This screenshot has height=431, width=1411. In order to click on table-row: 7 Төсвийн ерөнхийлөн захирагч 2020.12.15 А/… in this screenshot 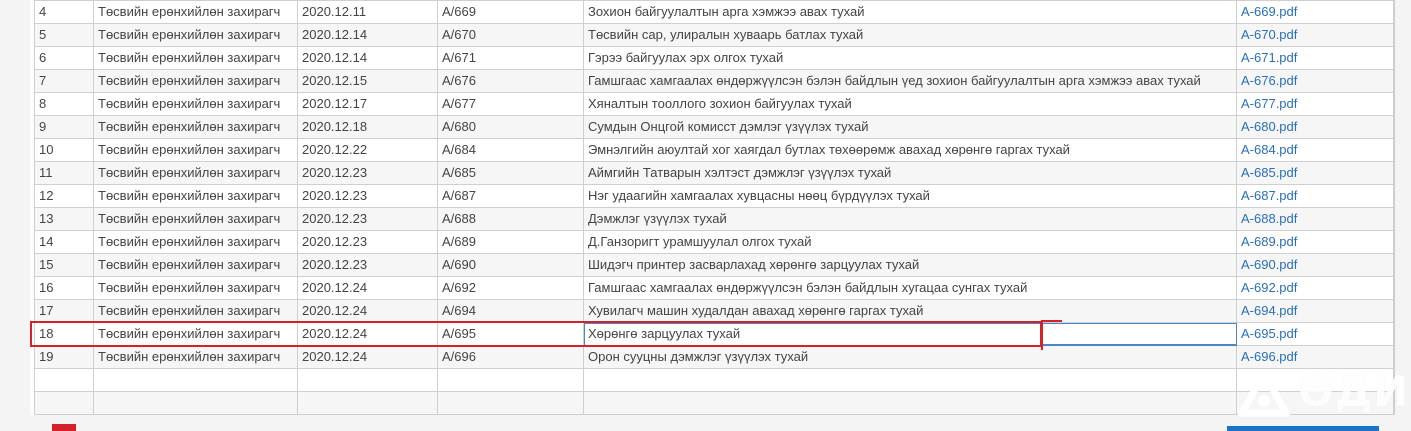, I will do `click(714, 81)`.